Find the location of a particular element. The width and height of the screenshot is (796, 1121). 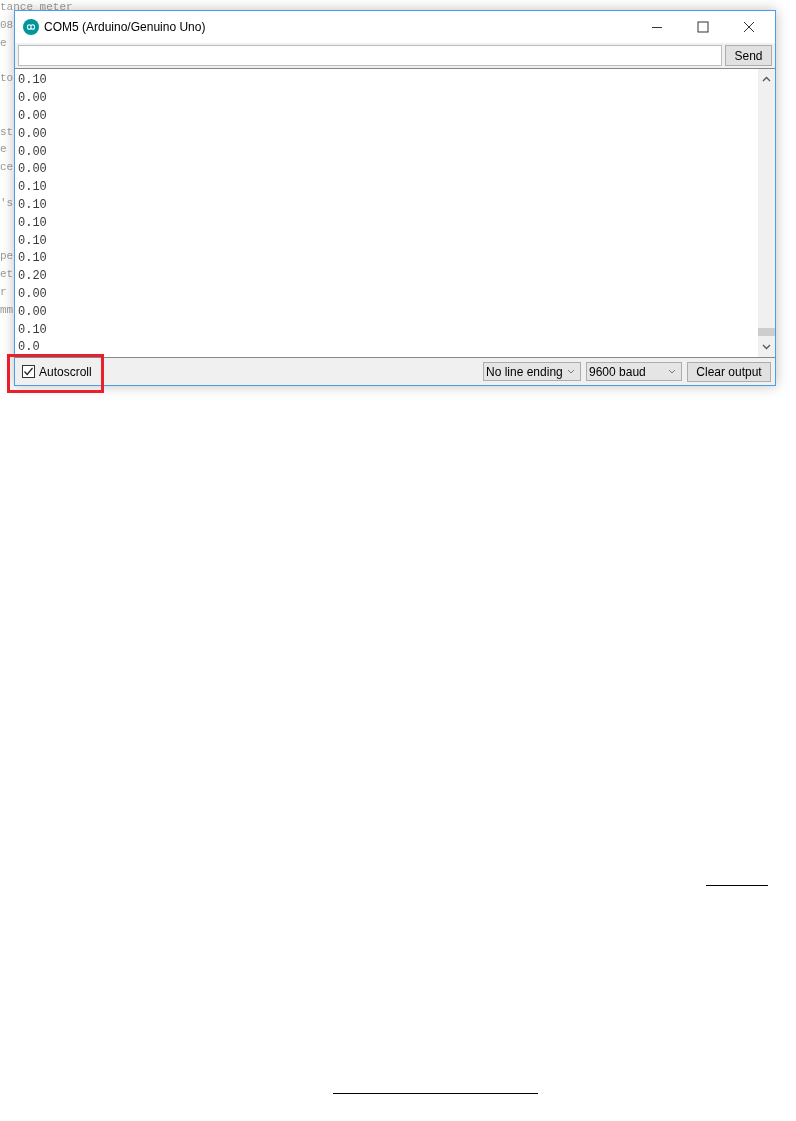

code-line: 's is located at coordinates (7, 202).